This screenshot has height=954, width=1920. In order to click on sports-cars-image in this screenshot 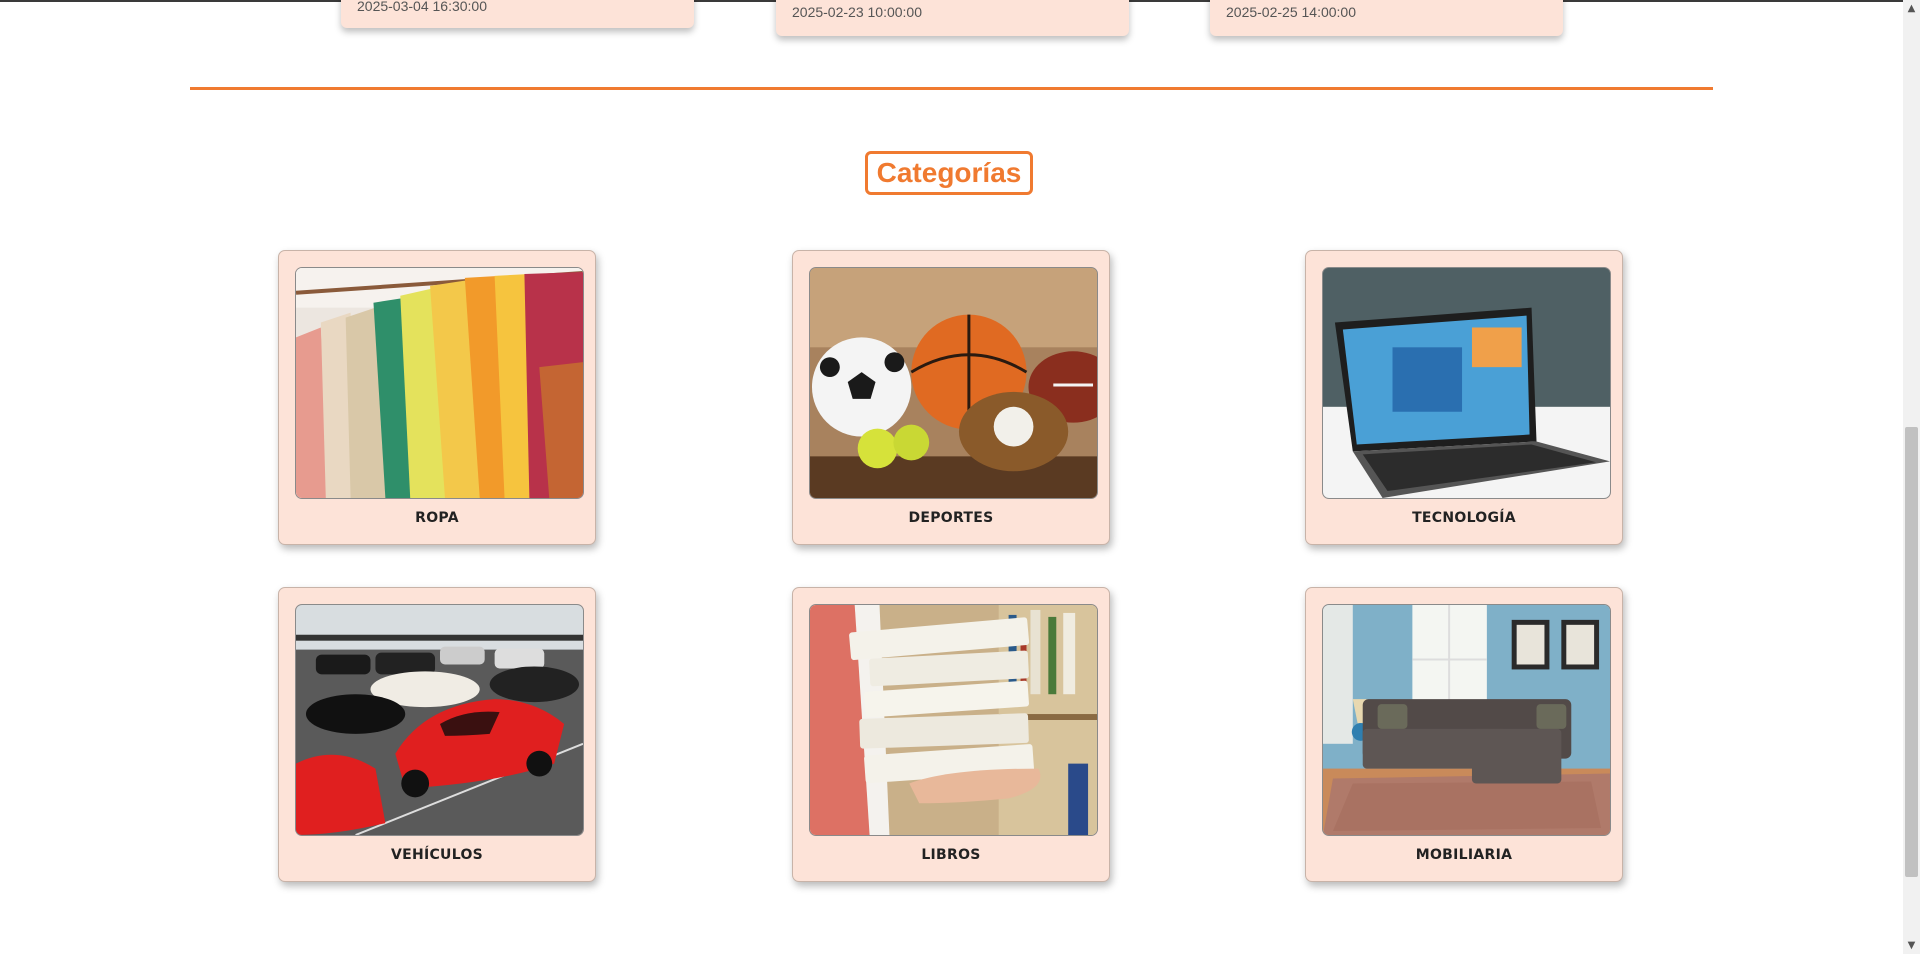, I will do `click(439, 720)`.